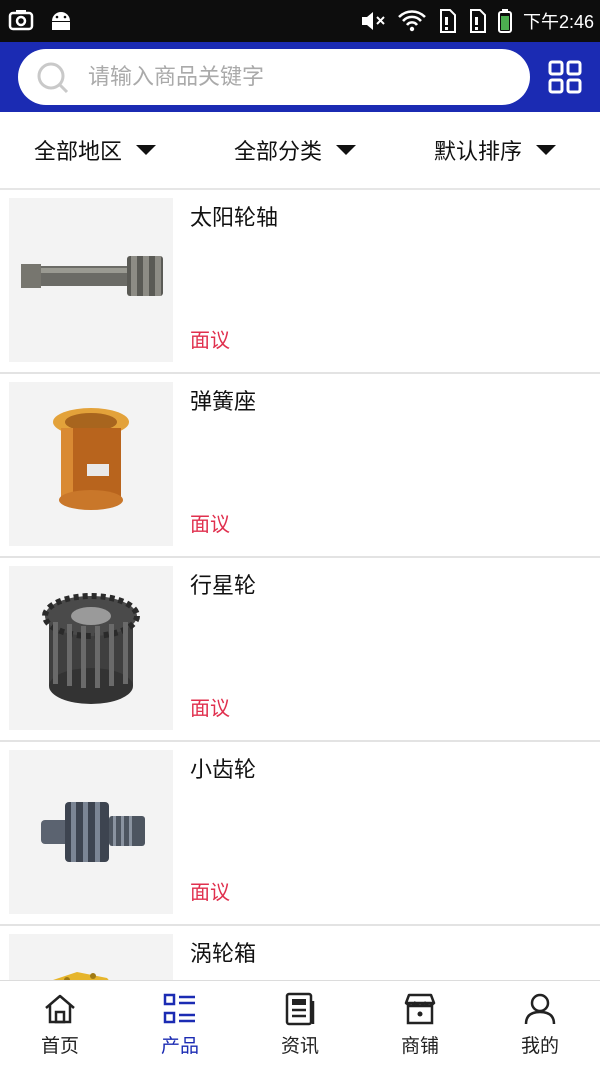 This screenshot has height=1067, width=600. I want to click on wifi-icon, so click(412, 21).